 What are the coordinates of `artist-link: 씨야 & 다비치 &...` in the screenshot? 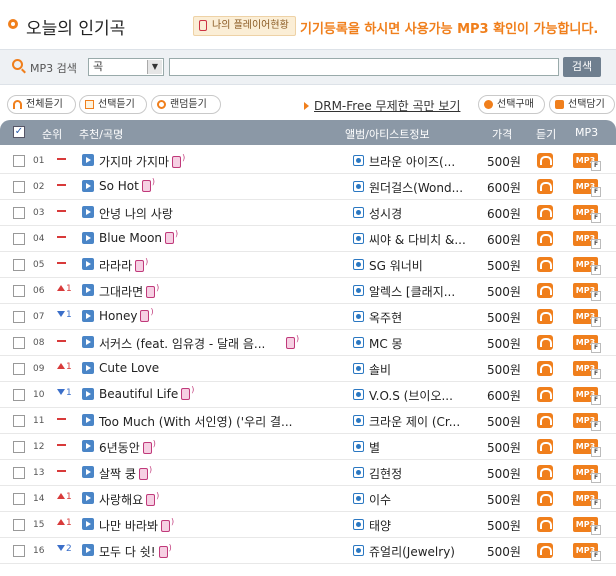 It's located at (417, 239).